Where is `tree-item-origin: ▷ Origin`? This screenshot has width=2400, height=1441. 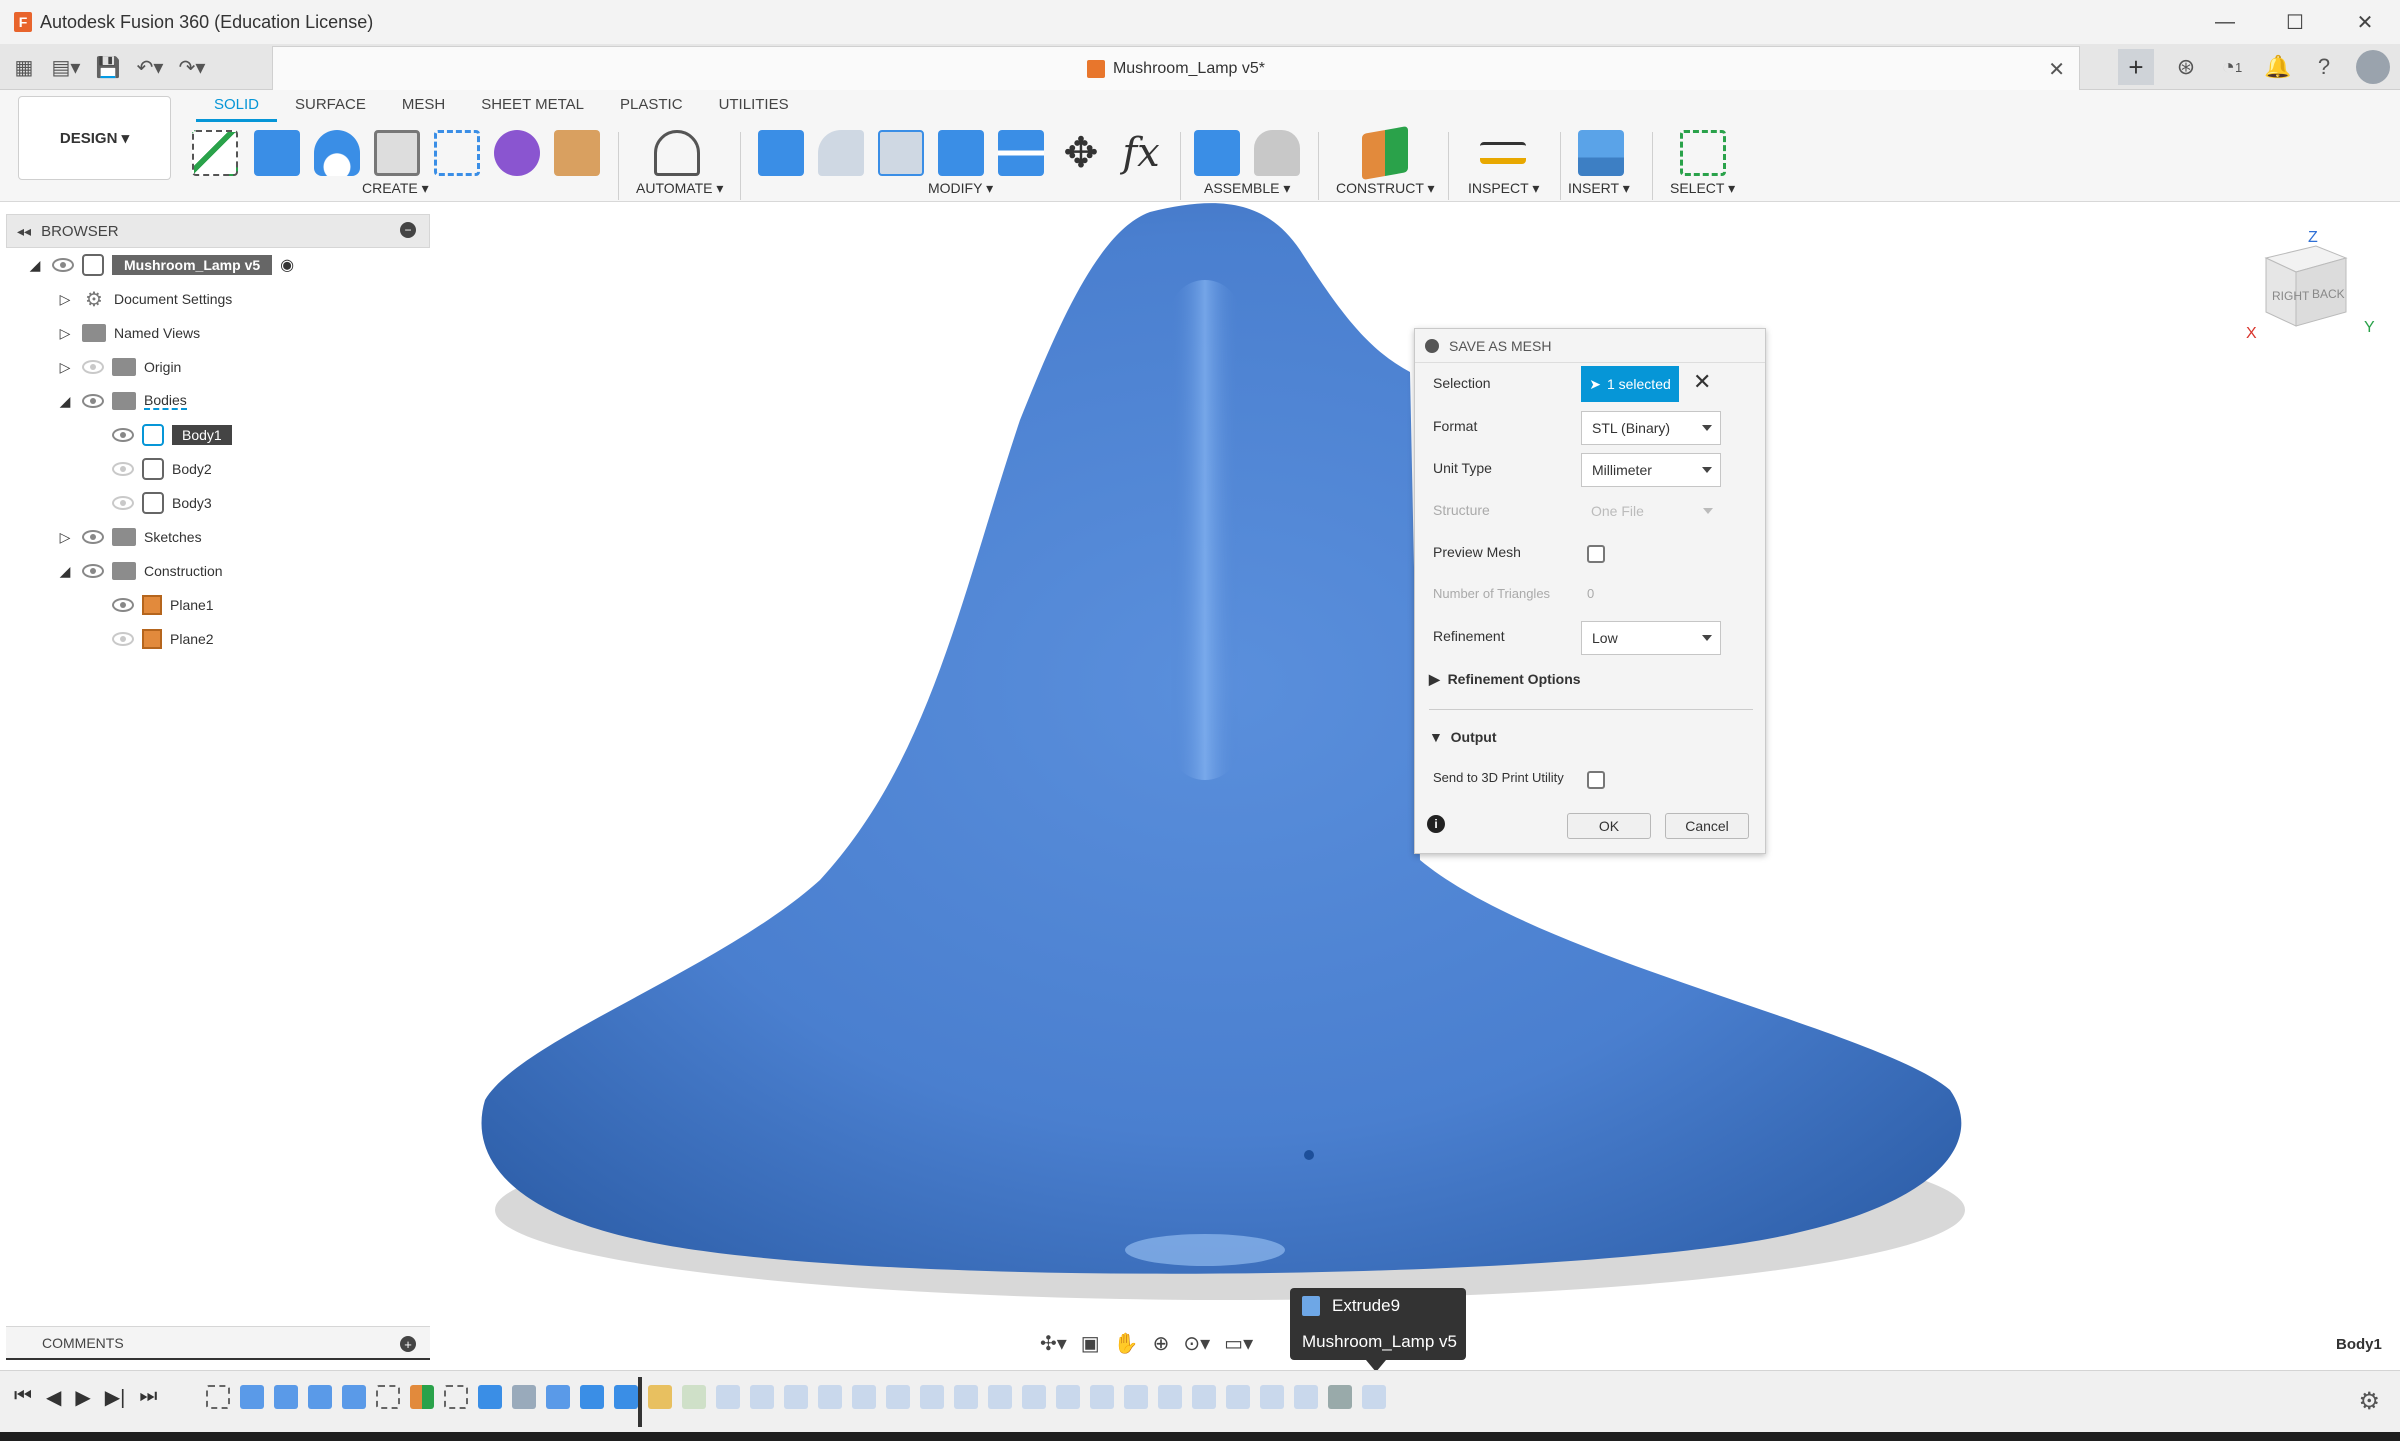 tree-item-origin: ▷ Origin is located at coordinates (118, 367).